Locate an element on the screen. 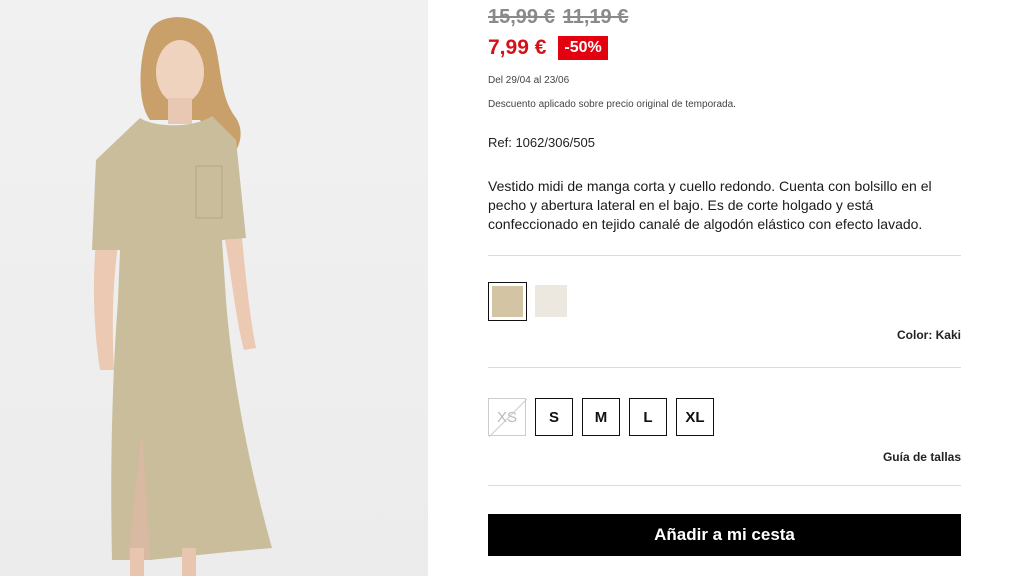 This screenshot has height=576, width=1024. old-prices: 15,99 € 11,19 € is located at coordinates (562, 17).